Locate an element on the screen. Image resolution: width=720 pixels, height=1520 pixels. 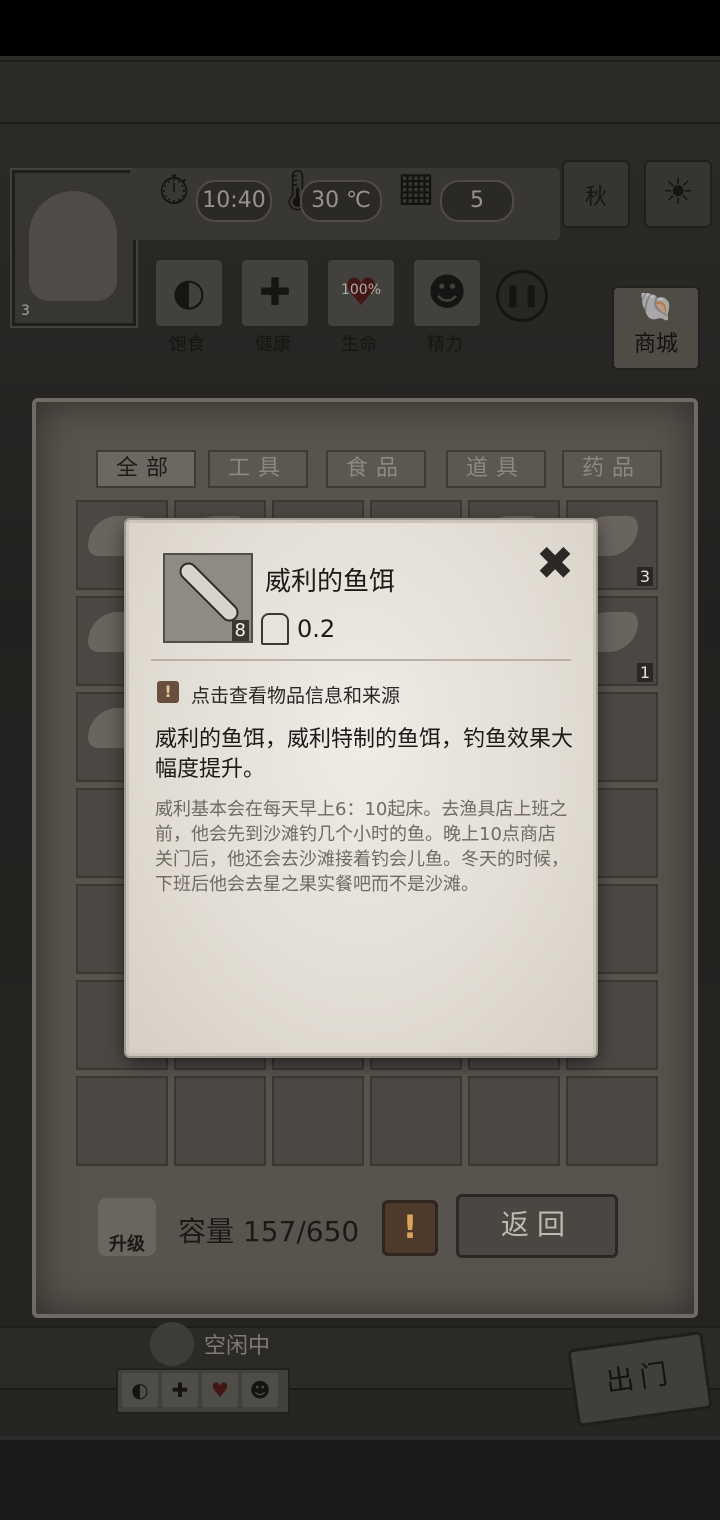
slot-count: 3 is located at coordinates (644, 576).